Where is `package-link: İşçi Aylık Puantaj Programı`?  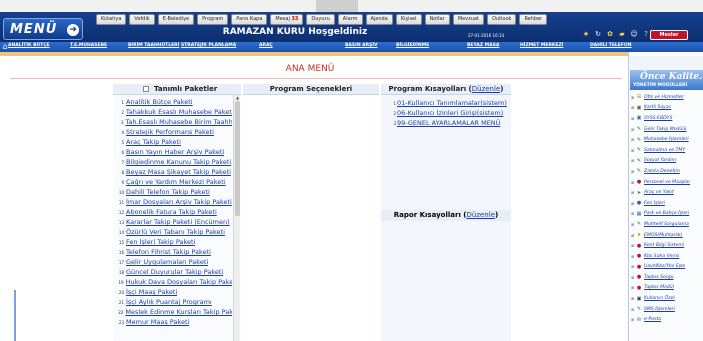 package-link: İşçi Aylık Puantaj Programı is located at coordinates (169, 302).